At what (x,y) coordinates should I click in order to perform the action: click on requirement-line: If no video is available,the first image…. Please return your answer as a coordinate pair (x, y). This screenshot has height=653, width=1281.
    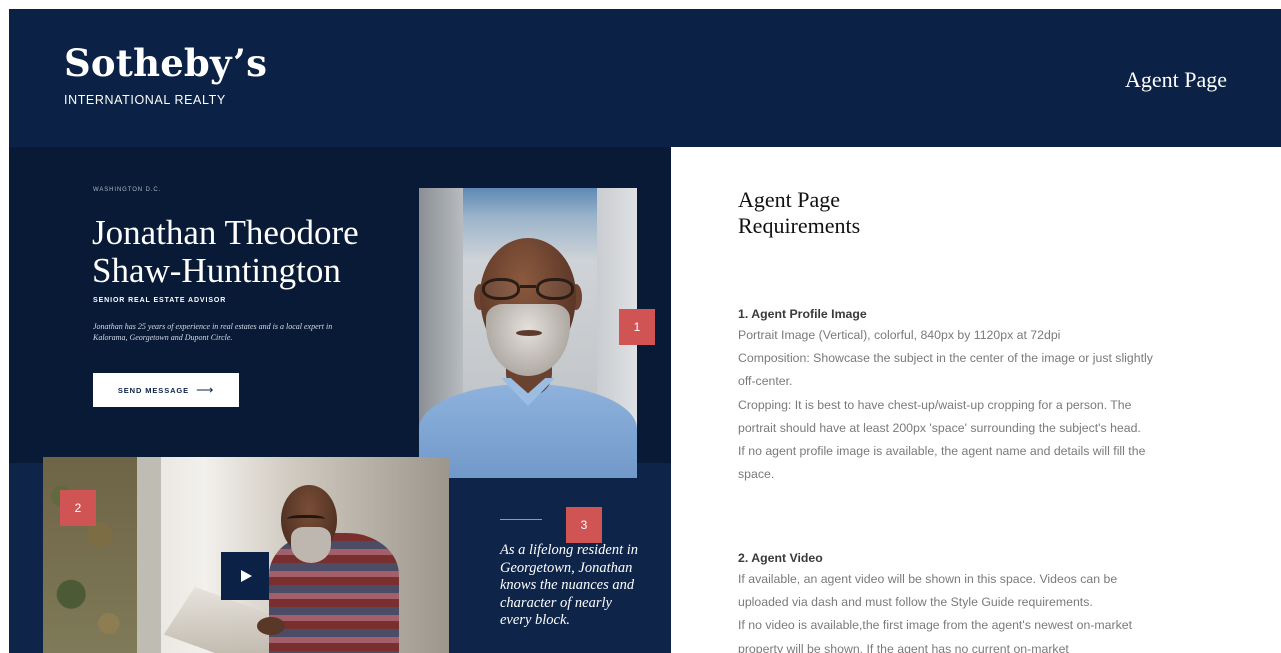
    Looking at the image, I should click on (935, 635).